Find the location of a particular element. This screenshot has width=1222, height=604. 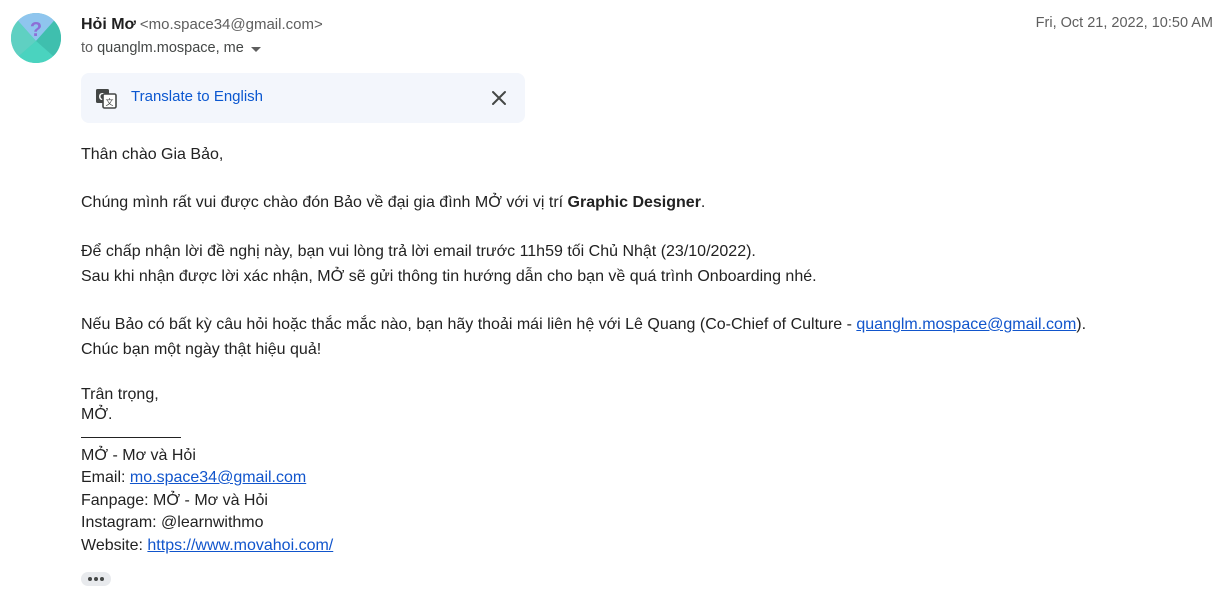

sender-name: Hỏi Mơ is located at coordinates (108, 24).